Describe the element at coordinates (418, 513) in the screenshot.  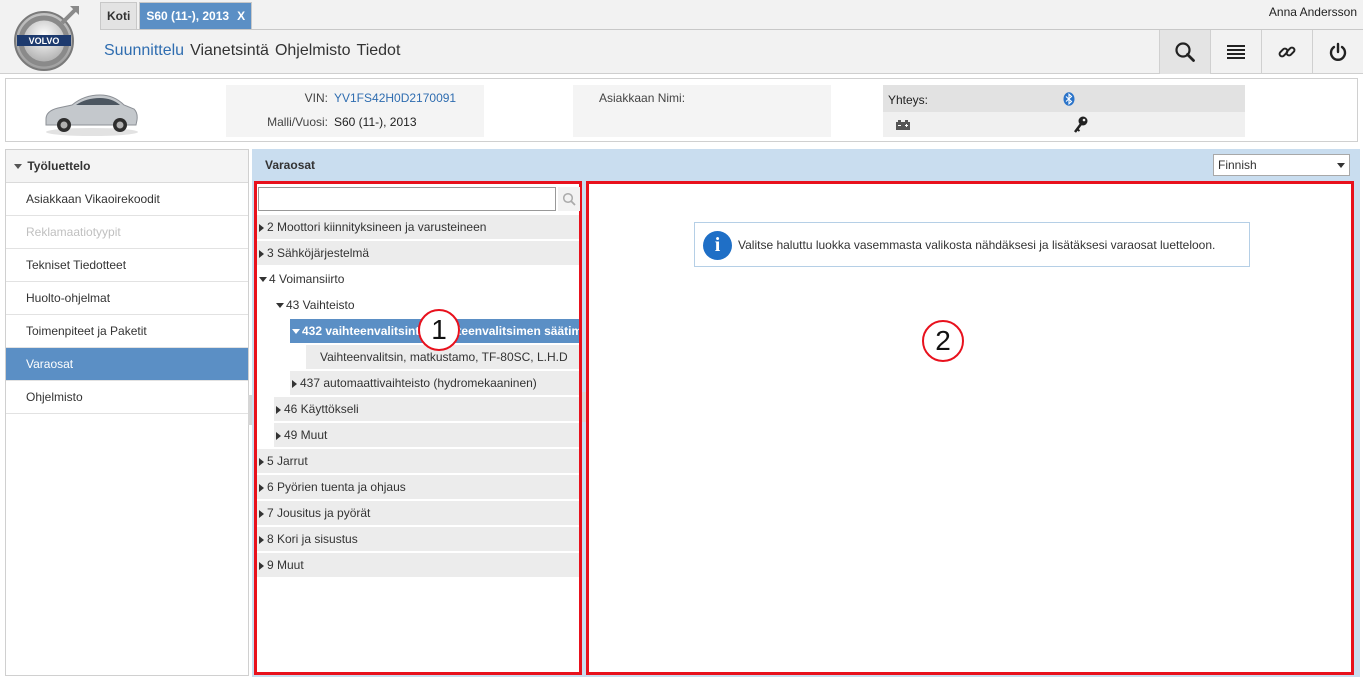
I see `tree-node: 7 Jousitus ja pyörät` at that location.